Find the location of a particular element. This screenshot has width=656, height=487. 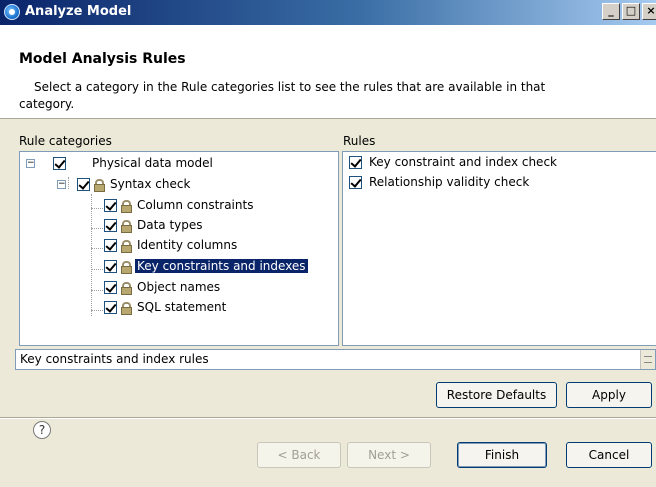

apply-button: Apply is located at coordinates (609, 395).